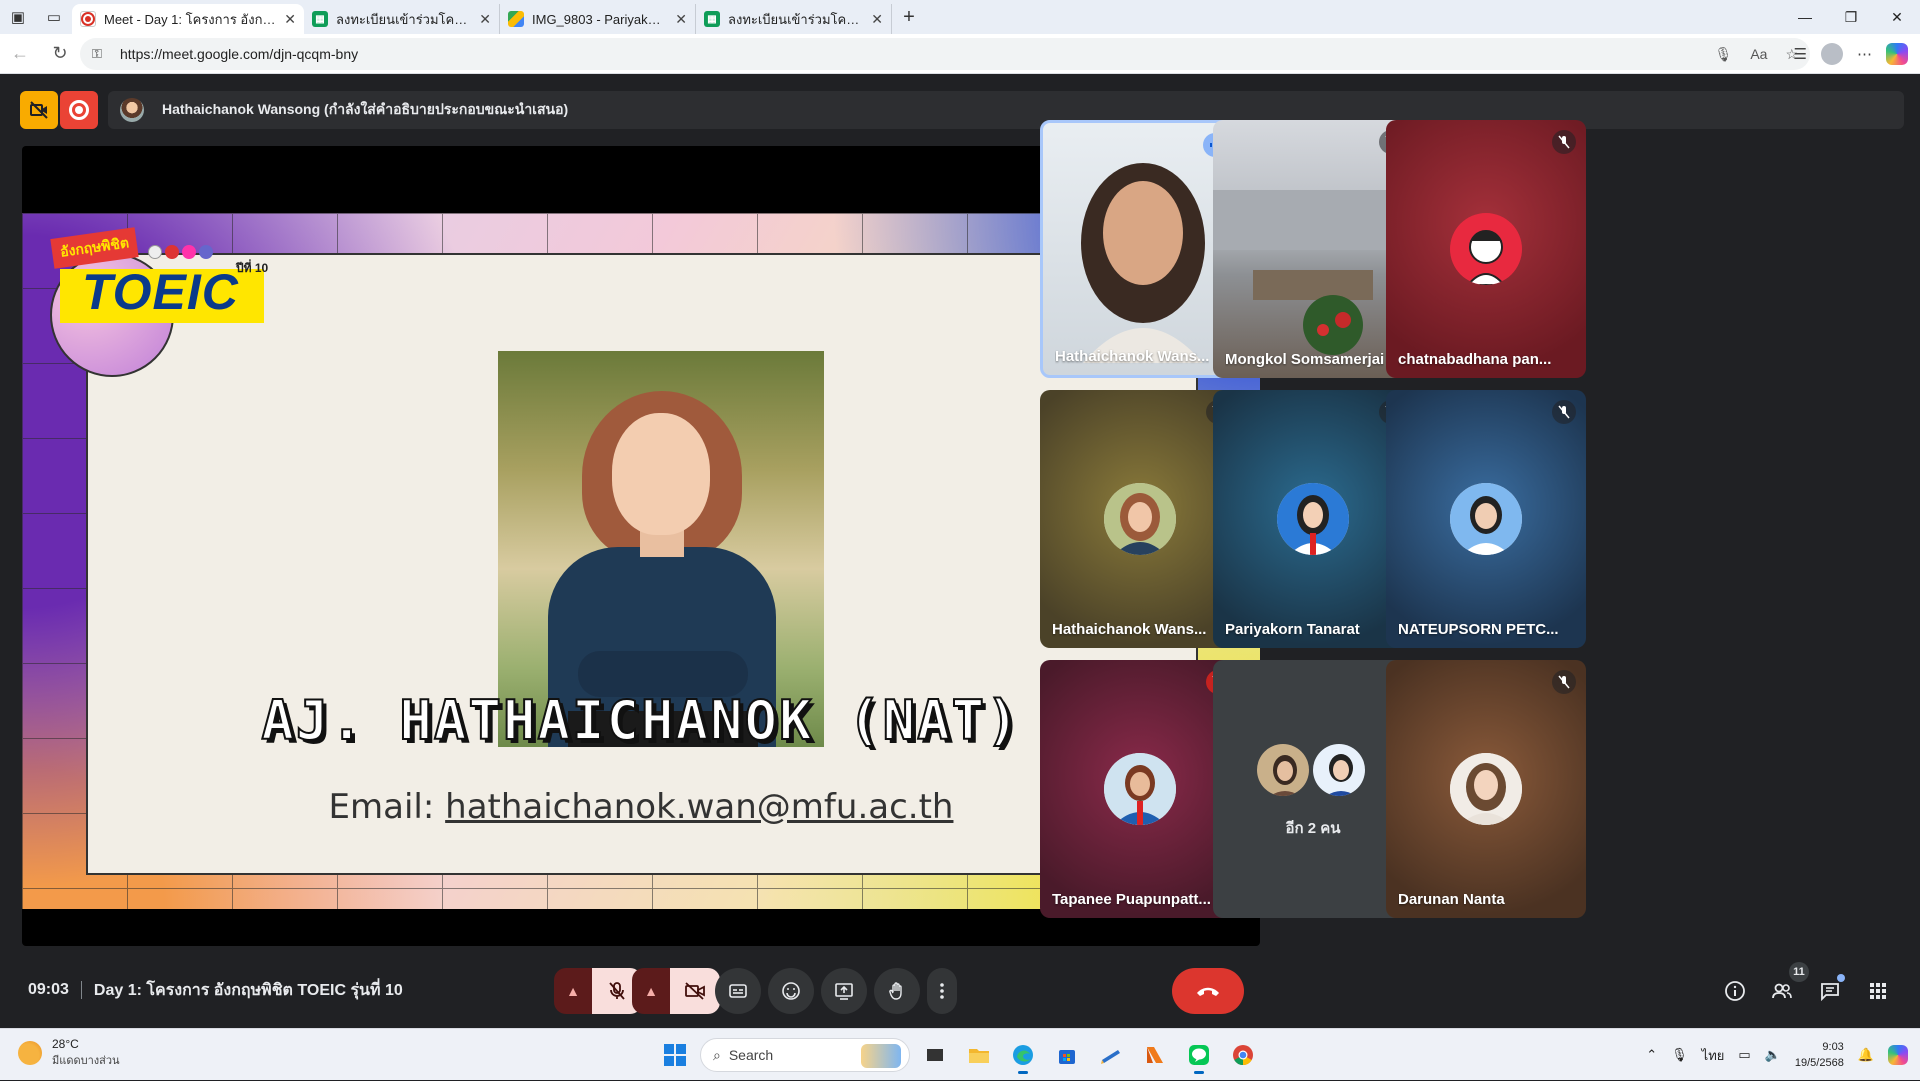 The width and height of the screenshot is (1920, 1081). Describe the element at coordinates (935, 1055) in the screenshot. I see `task-view-icon` at that location.